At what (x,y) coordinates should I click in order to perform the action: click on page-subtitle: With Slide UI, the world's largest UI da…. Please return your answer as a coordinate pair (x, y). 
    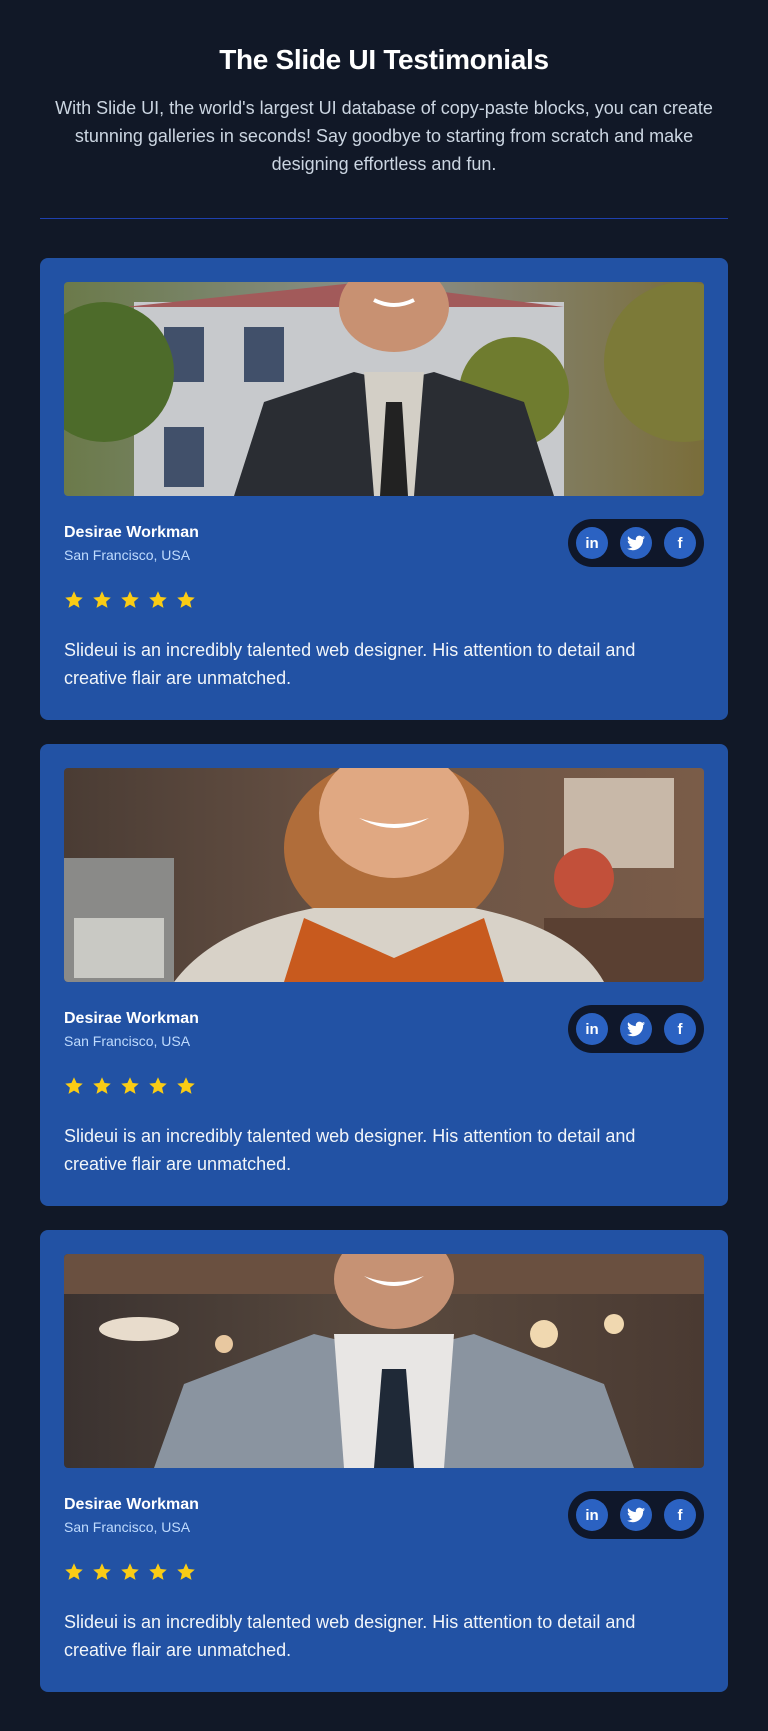
    Looking at the image, I should click on (384, 136).